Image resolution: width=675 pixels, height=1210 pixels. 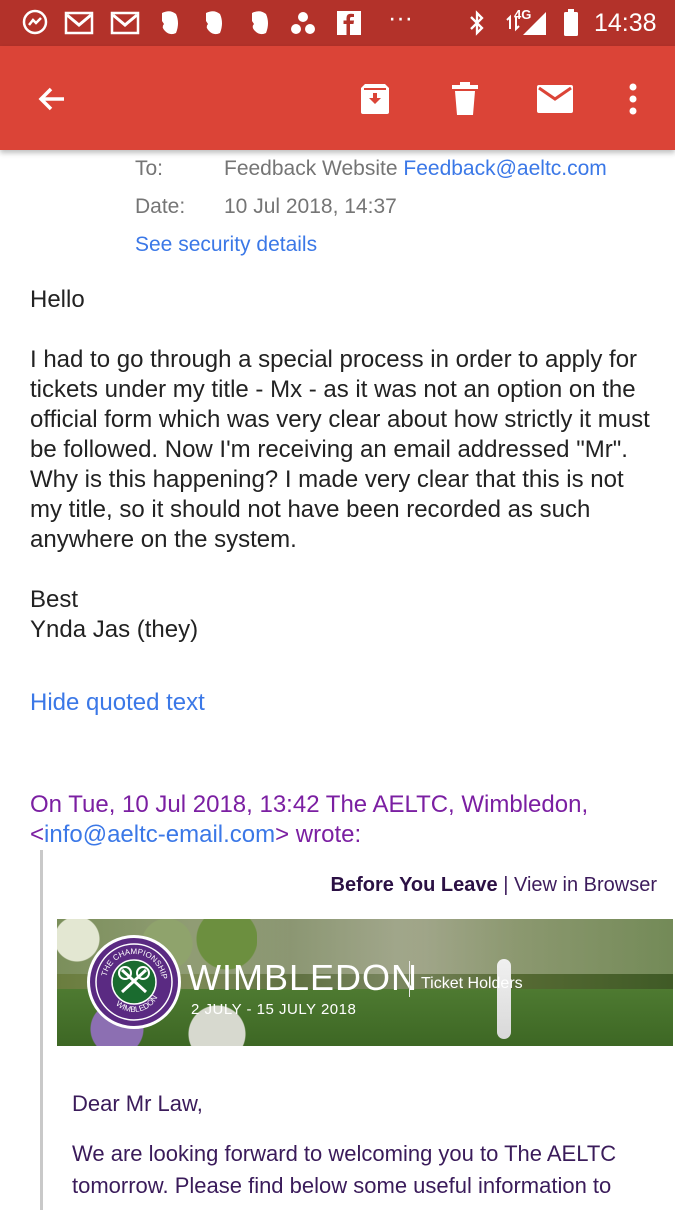 I want to click on overflow-menu-icon, so click(x=633, y=99).